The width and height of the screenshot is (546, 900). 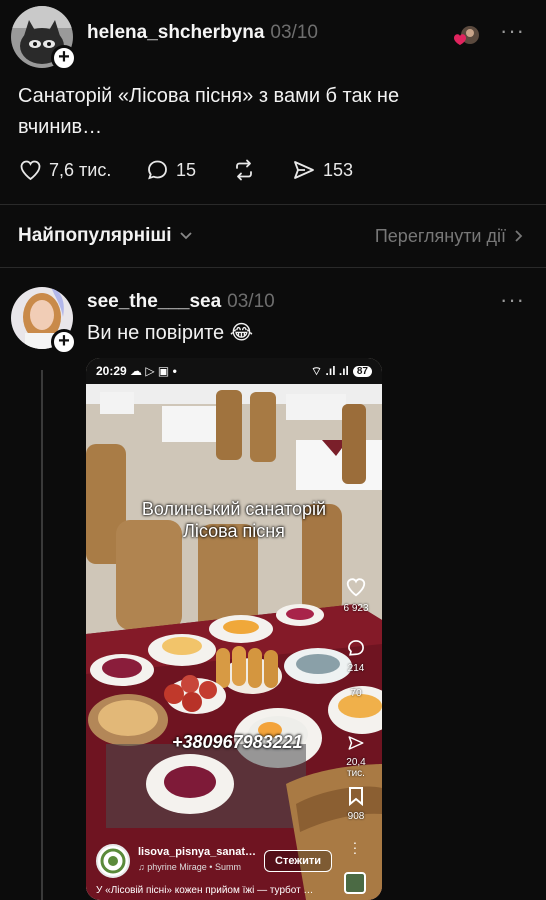 I want to click on post-username: helena_shcherbyna, so click(x=175, y=32).